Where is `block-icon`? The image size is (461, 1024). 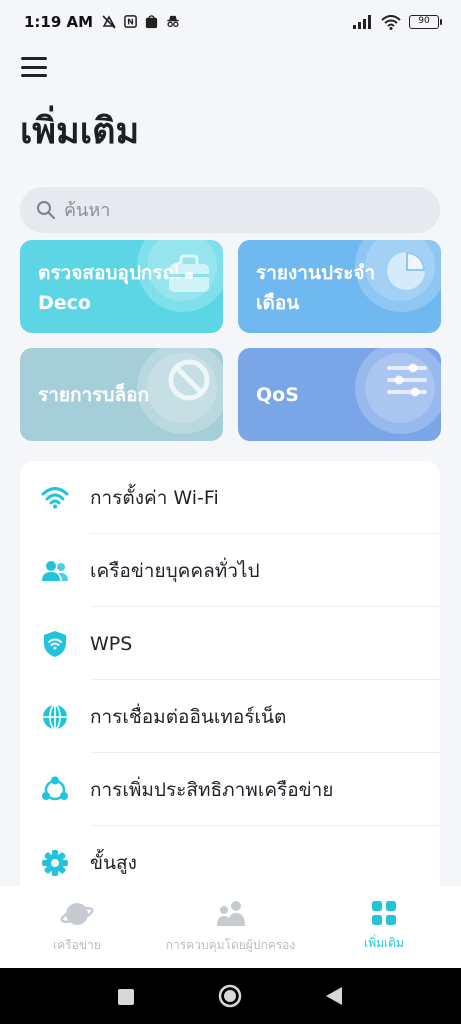
block-icon is located at coordinates (189, 380).